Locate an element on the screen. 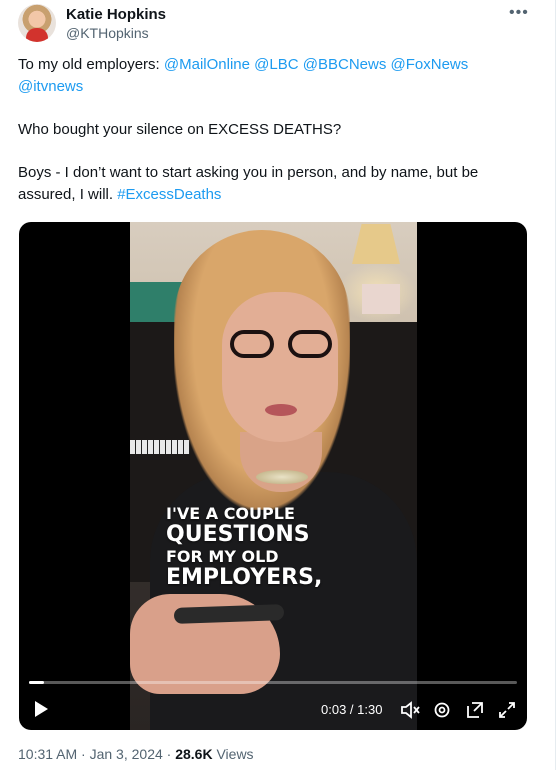 The image size is (556, 770). more-horizontal-icon: ••• is located at coordinates (519, 13).